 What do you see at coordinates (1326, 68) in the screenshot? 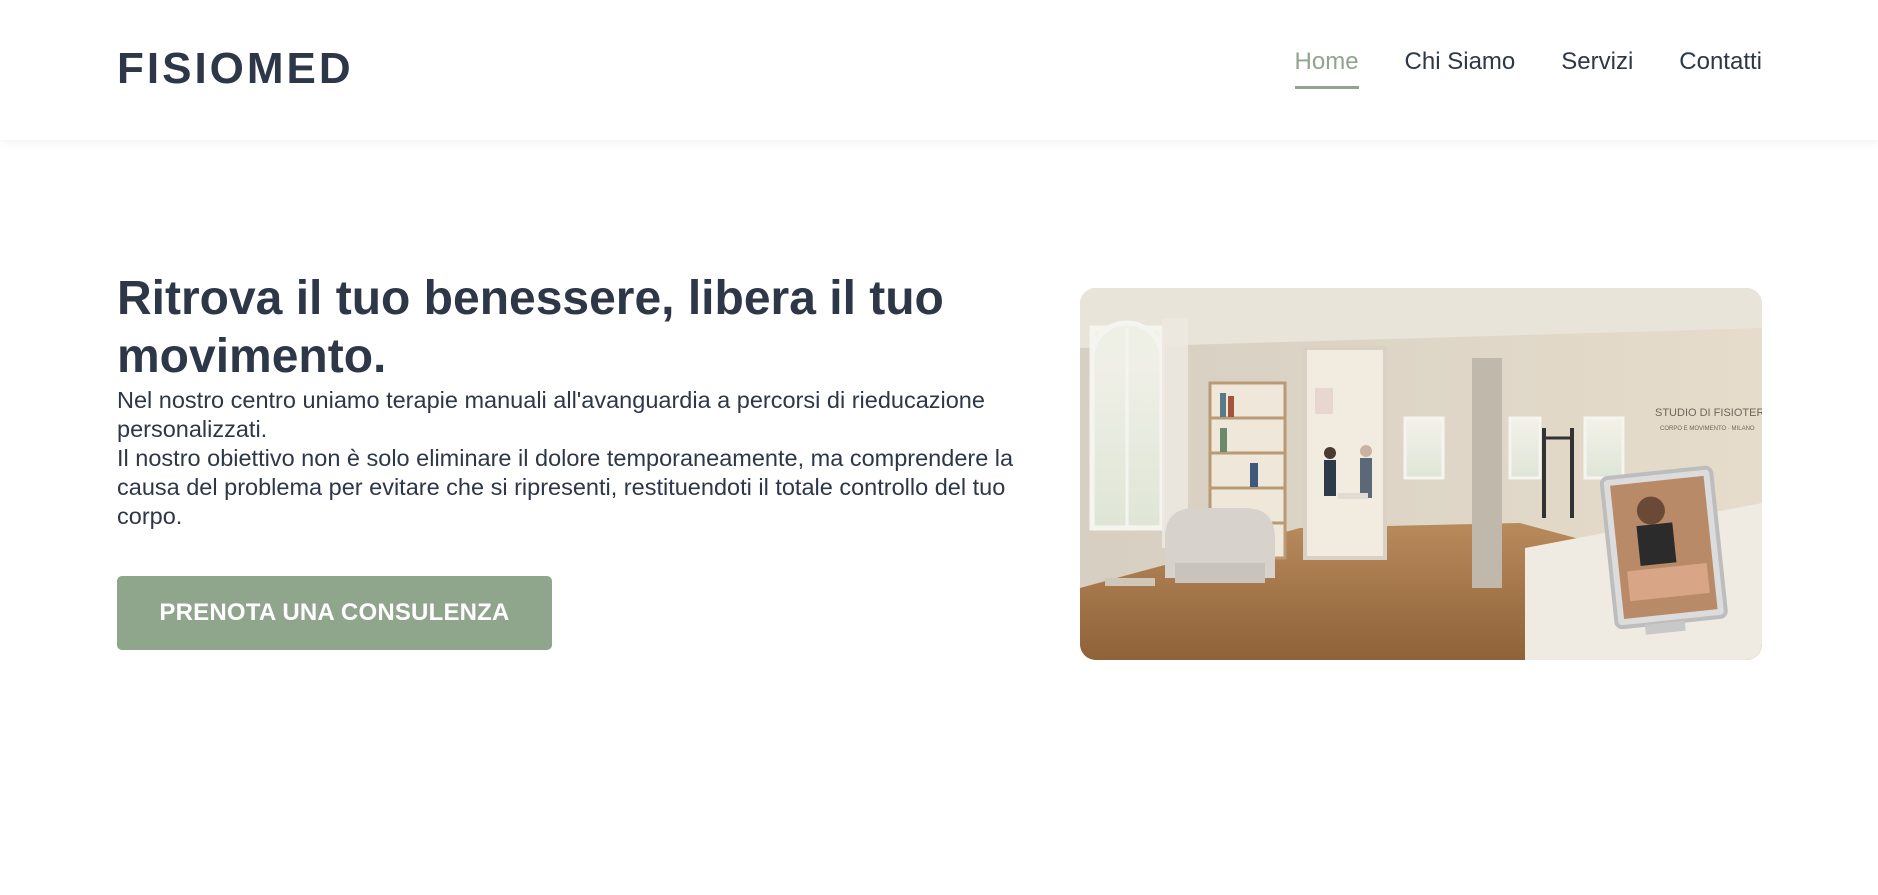
I see `nav-item-home: Home` at bounding box center [1326, 68].